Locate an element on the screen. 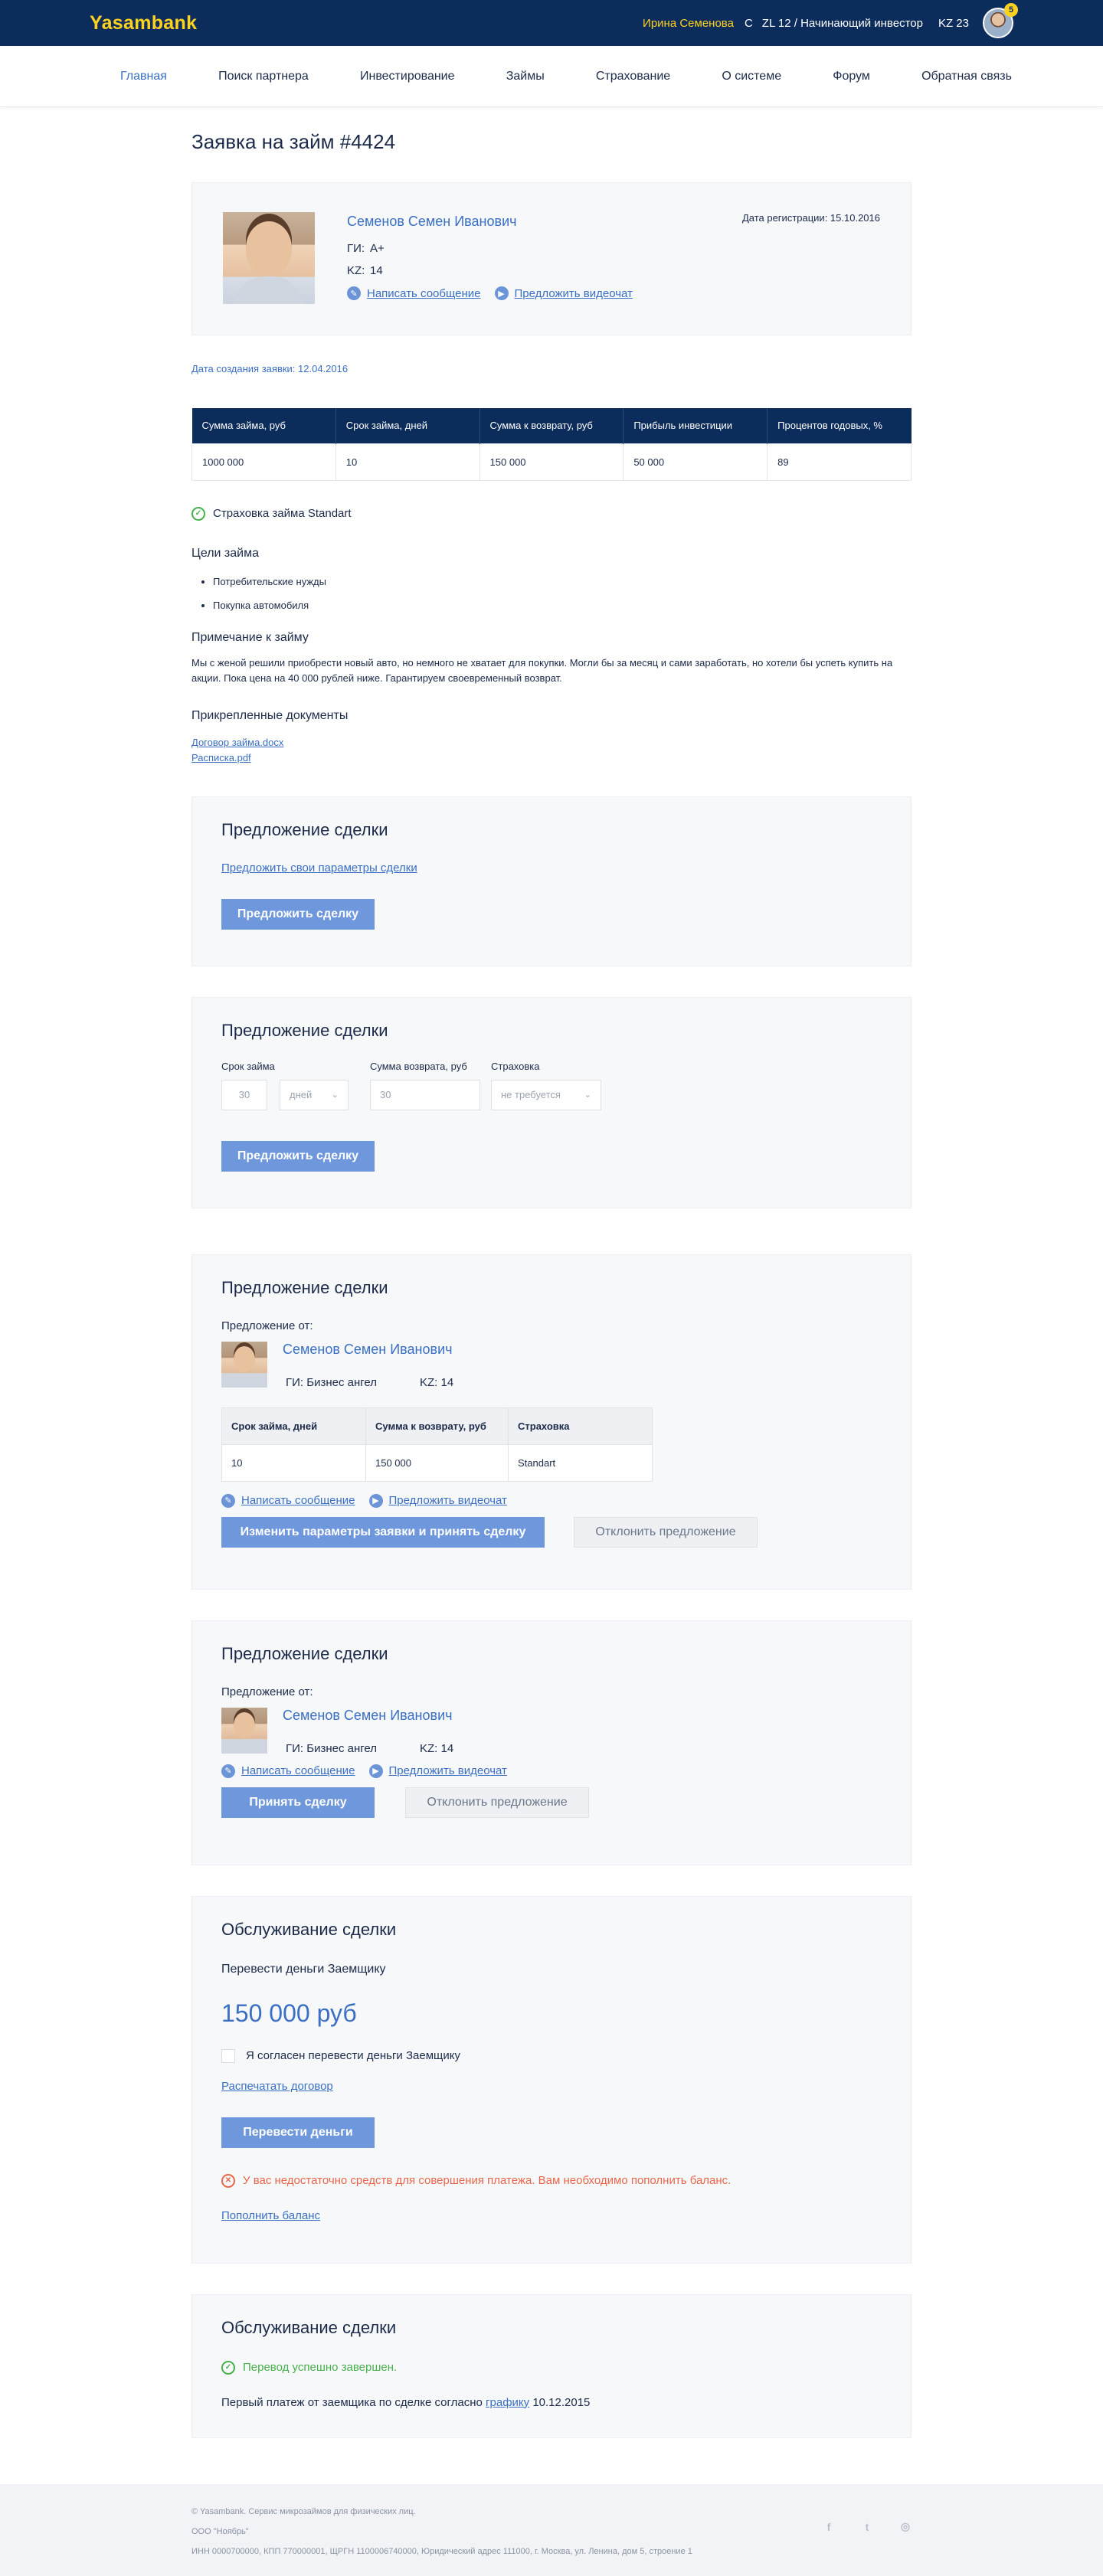  cell-annual-rate: 89 is located at coordinates (840, 462).